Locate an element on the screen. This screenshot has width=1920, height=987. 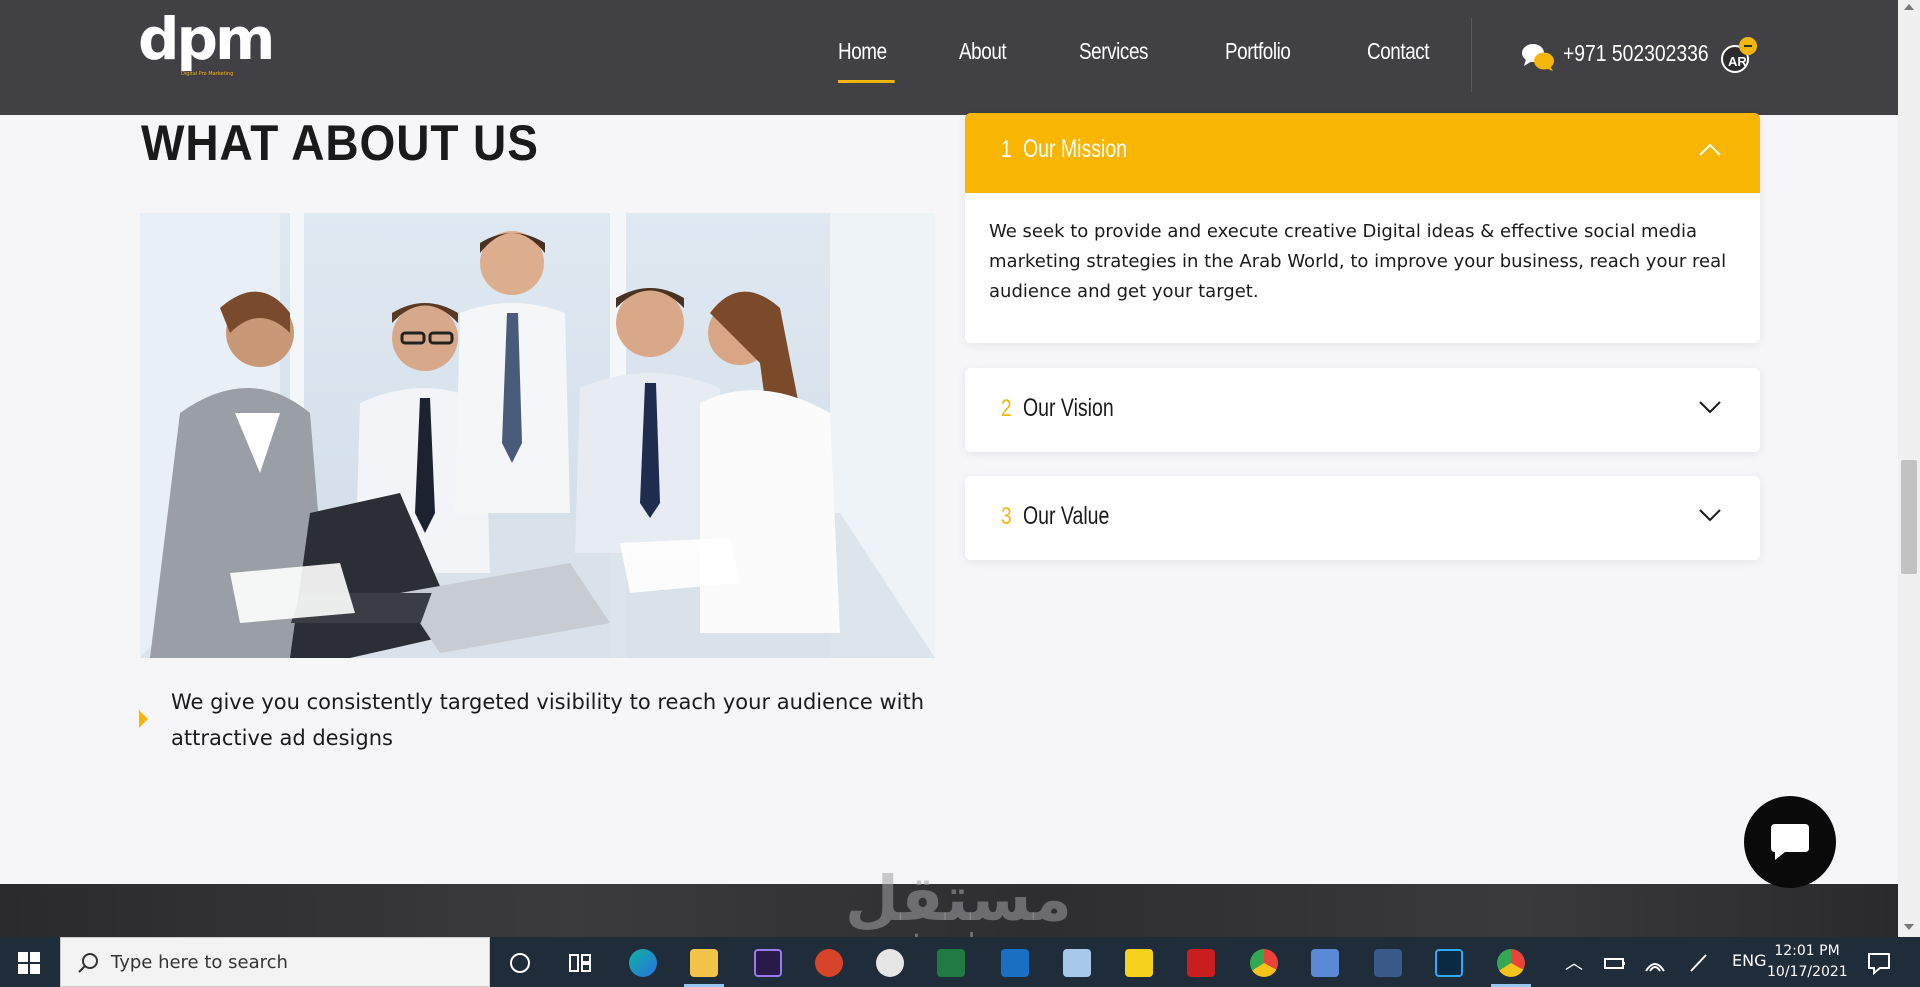
task-view-icon is located at coordinates (580, 963).